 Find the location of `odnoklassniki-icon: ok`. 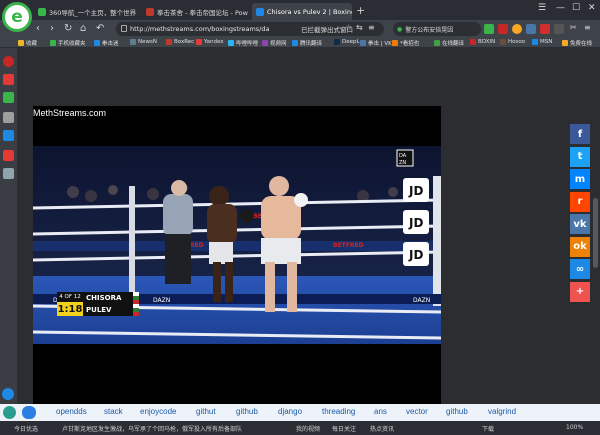

odnoklassniki-icon: ok is located at coordinates (580, 246).